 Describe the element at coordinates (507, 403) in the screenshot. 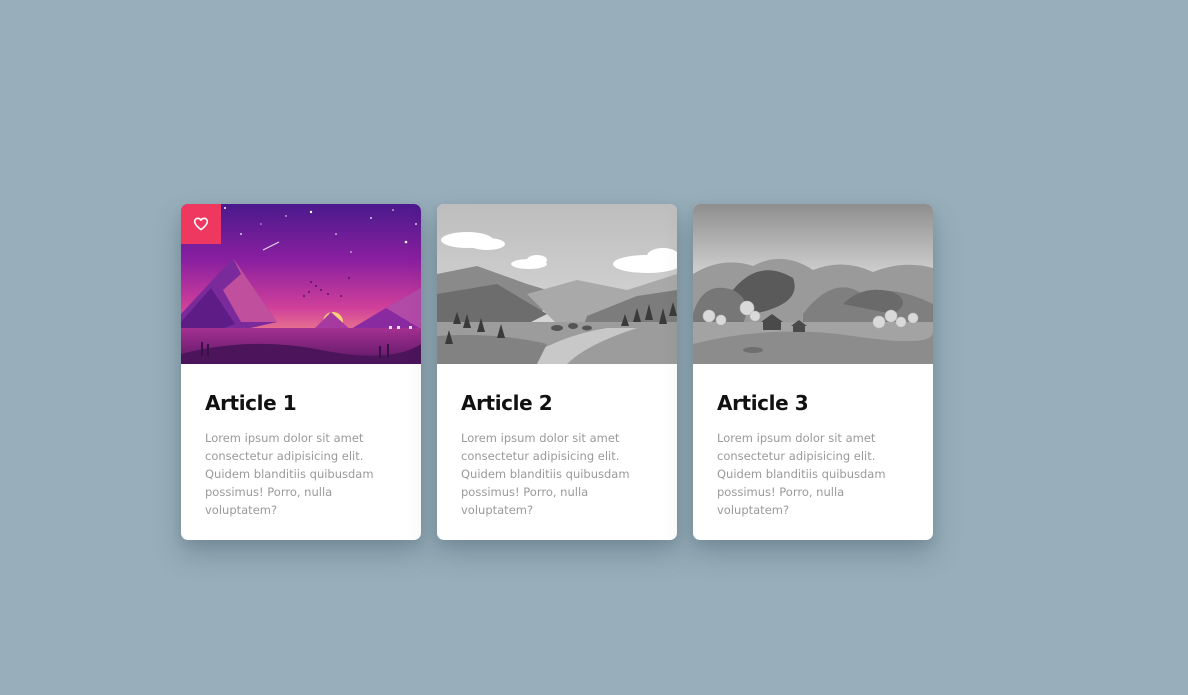

I see `article-title: Article 2` at that location.